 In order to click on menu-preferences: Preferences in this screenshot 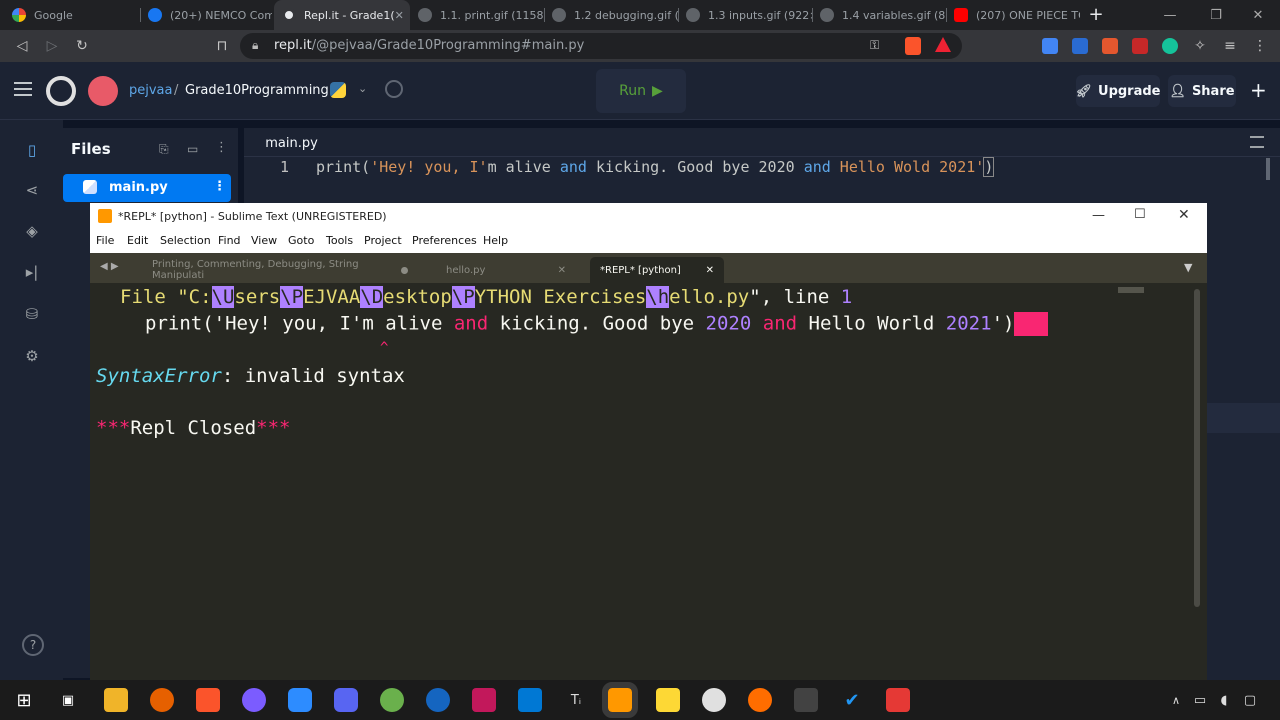, I will do `click(444, 240)`.